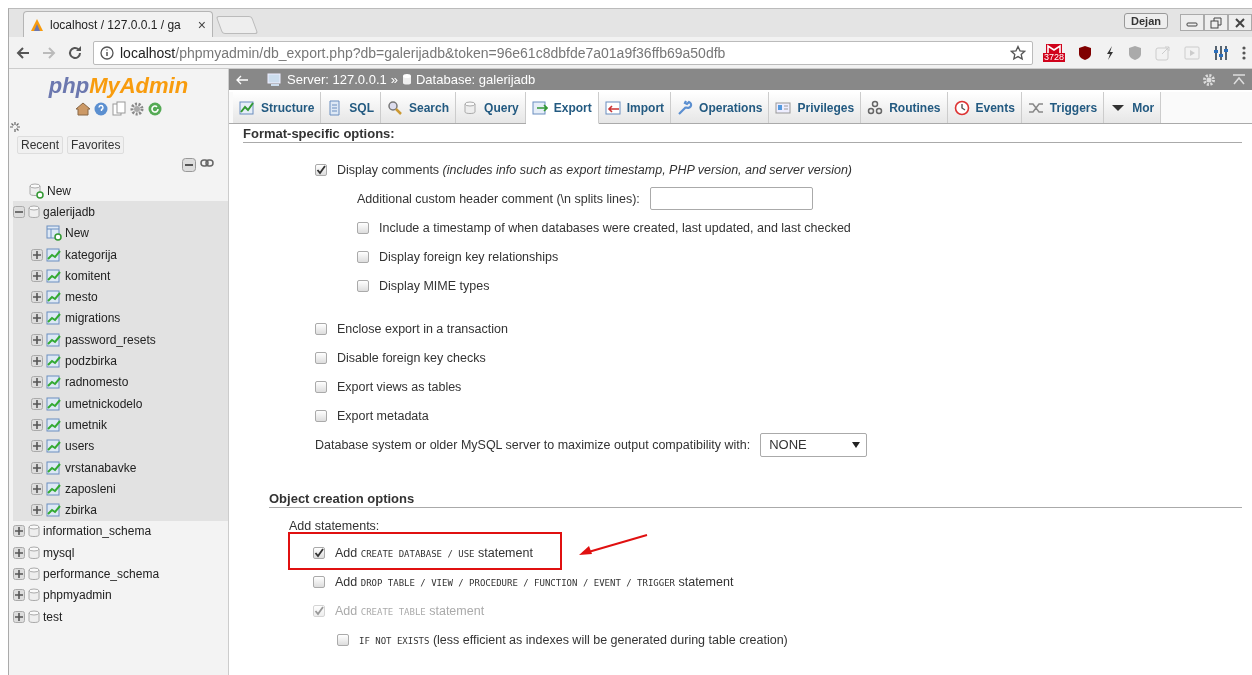 This screenshot has height=675, width=1252. What do you see at coordinates (77, 595) in the screenshot?
I see `database-link: phpmyadmin` at bounding box center [77, 595].